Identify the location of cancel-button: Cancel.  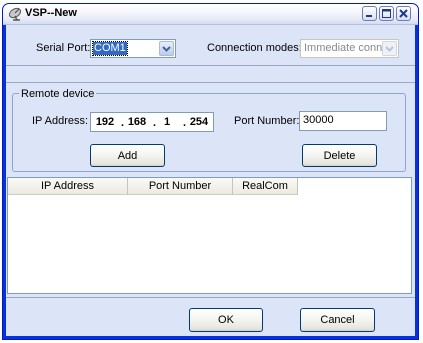
(337, 320).